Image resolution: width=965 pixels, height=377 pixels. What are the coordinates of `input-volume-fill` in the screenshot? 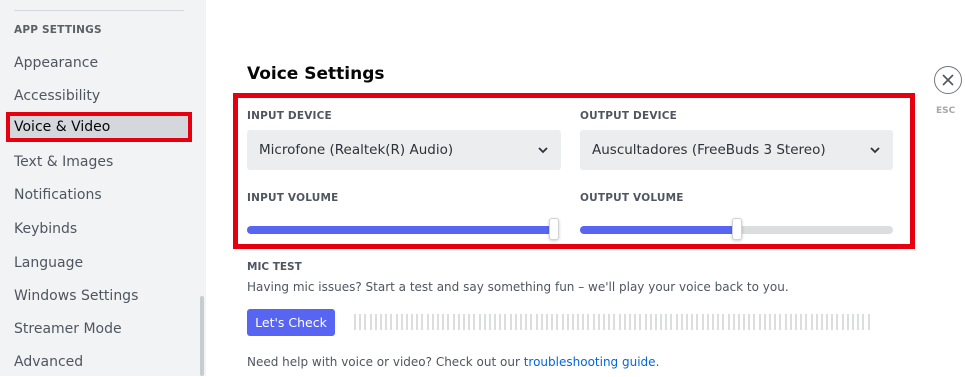 It's located at (400, 230).